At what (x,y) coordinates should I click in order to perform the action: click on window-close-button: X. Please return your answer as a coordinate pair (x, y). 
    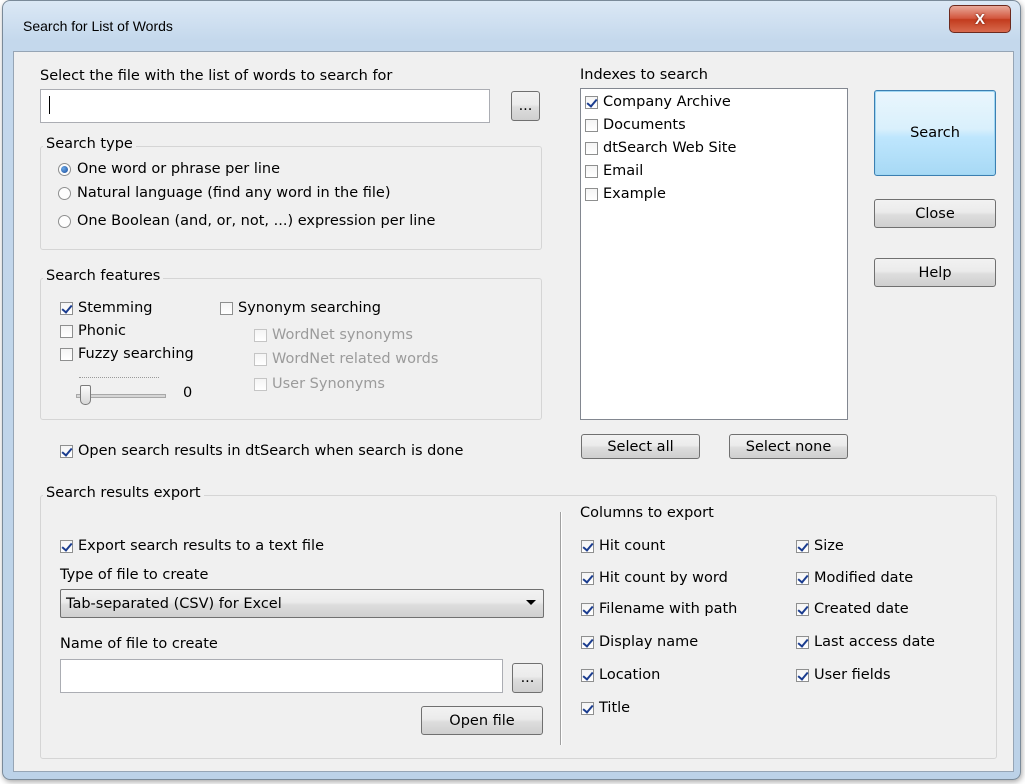
    Looking at the image, I should click on (980, 19).